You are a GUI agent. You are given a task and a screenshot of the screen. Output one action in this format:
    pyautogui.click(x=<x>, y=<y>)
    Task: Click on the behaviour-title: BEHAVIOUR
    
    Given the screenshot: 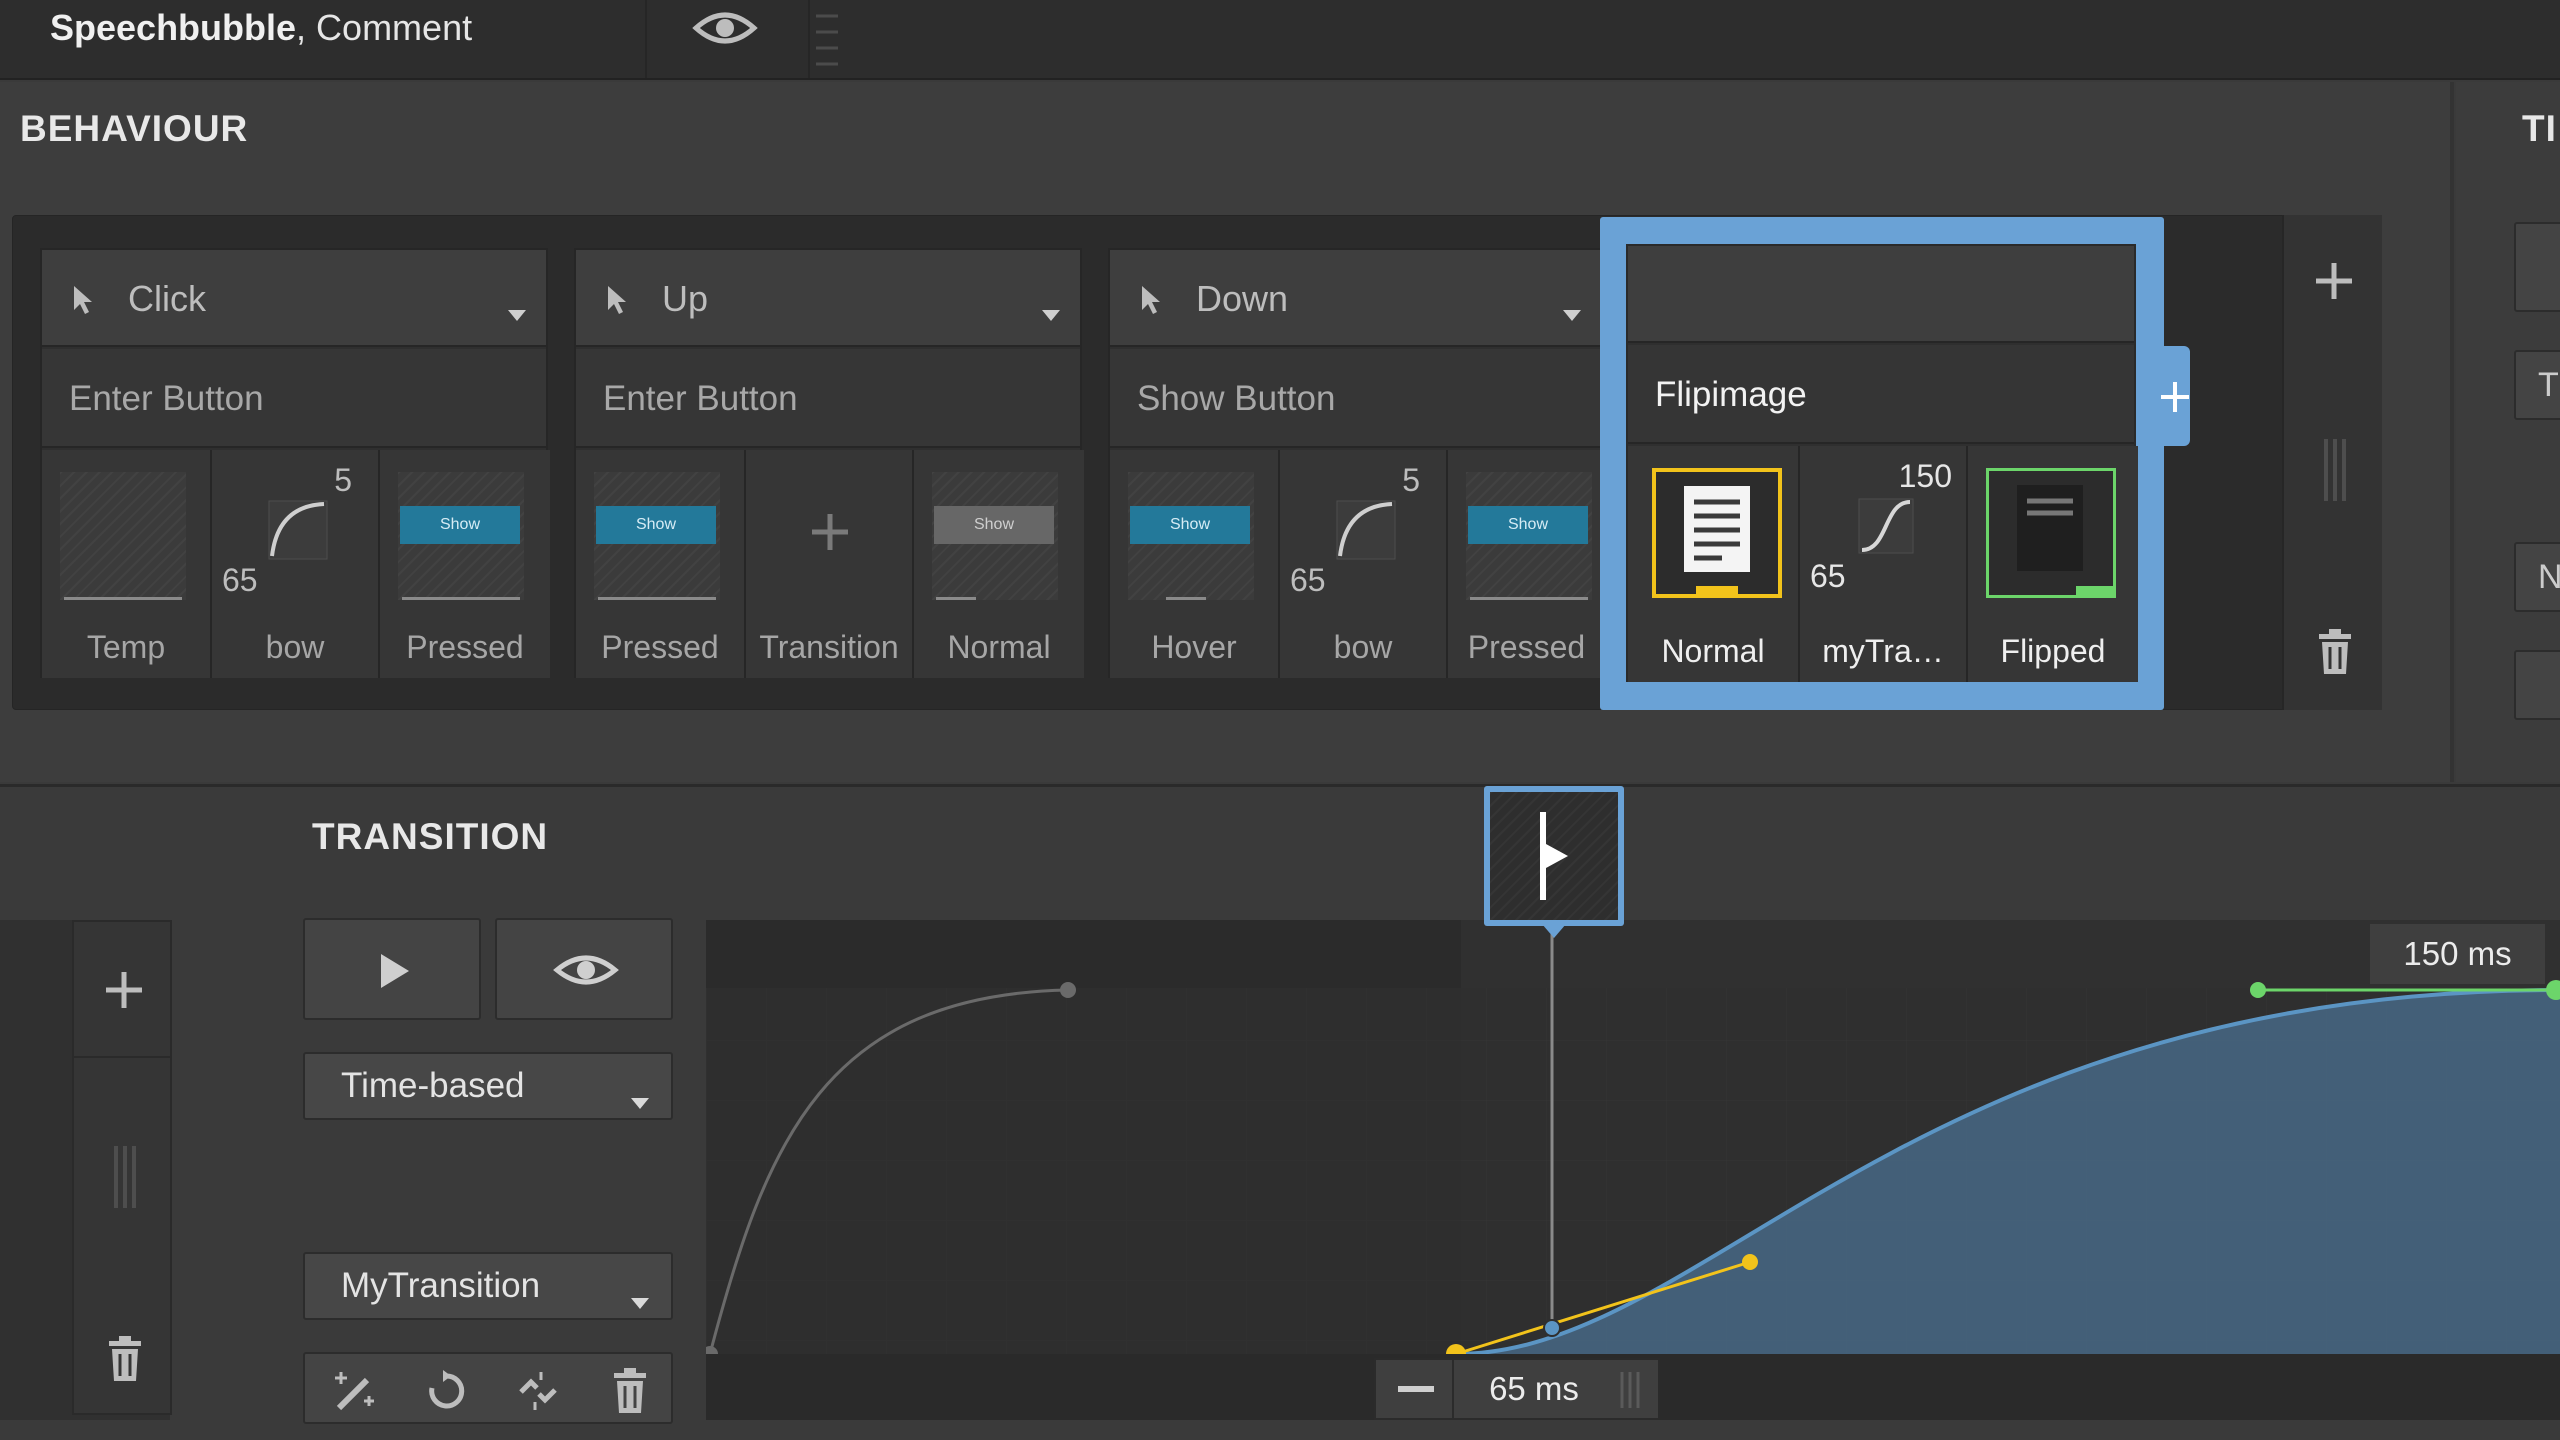 What is the action you would take?
    pyautogui.click(x=134, y=128)
    